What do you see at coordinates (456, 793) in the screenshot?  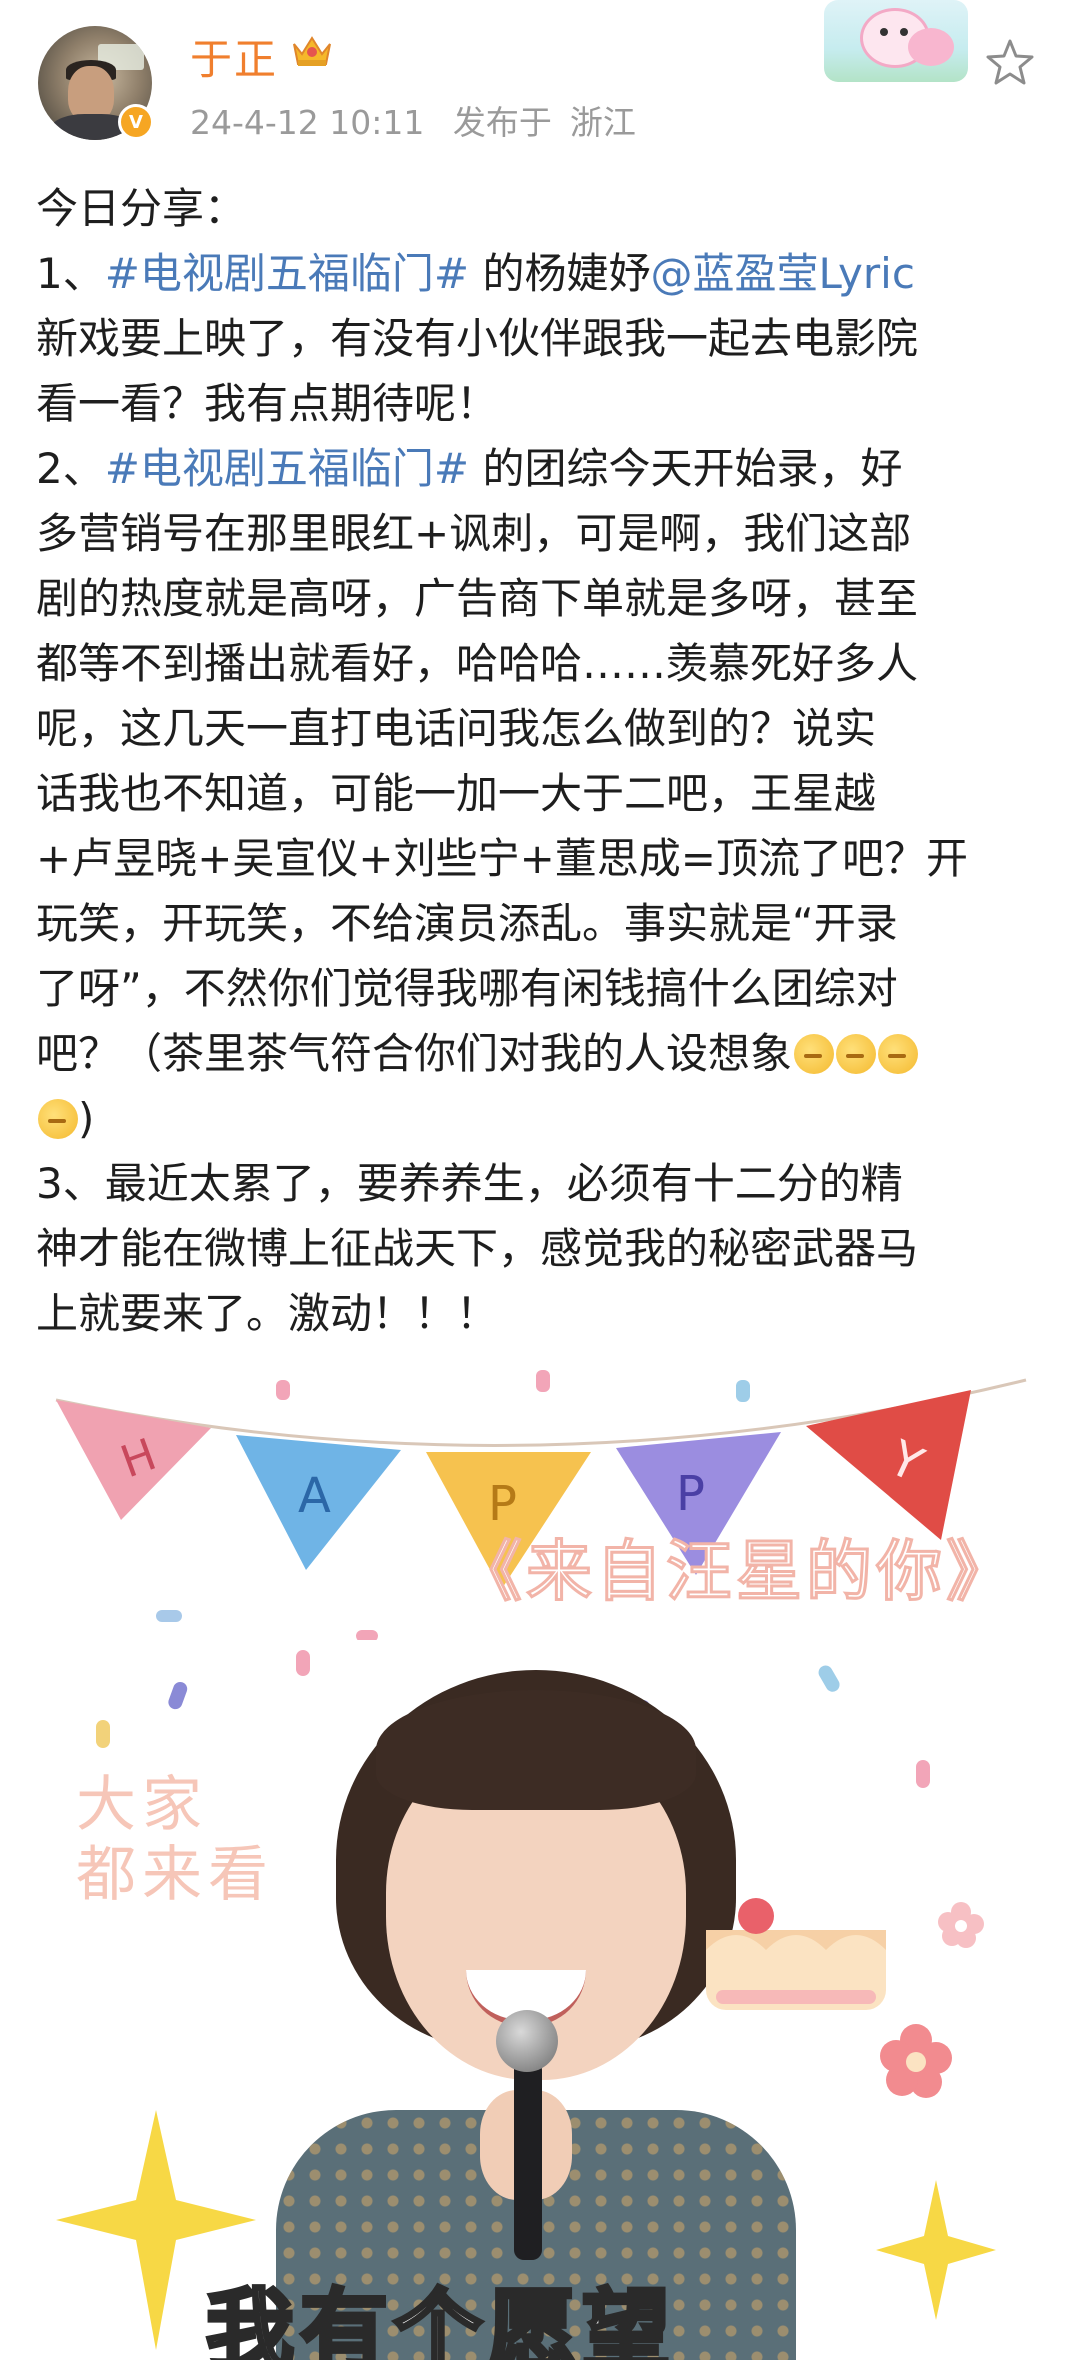 I see `post-line: 话我也不知道，可能一加一大于二吧，王星越` at bounding box center [456, 793].